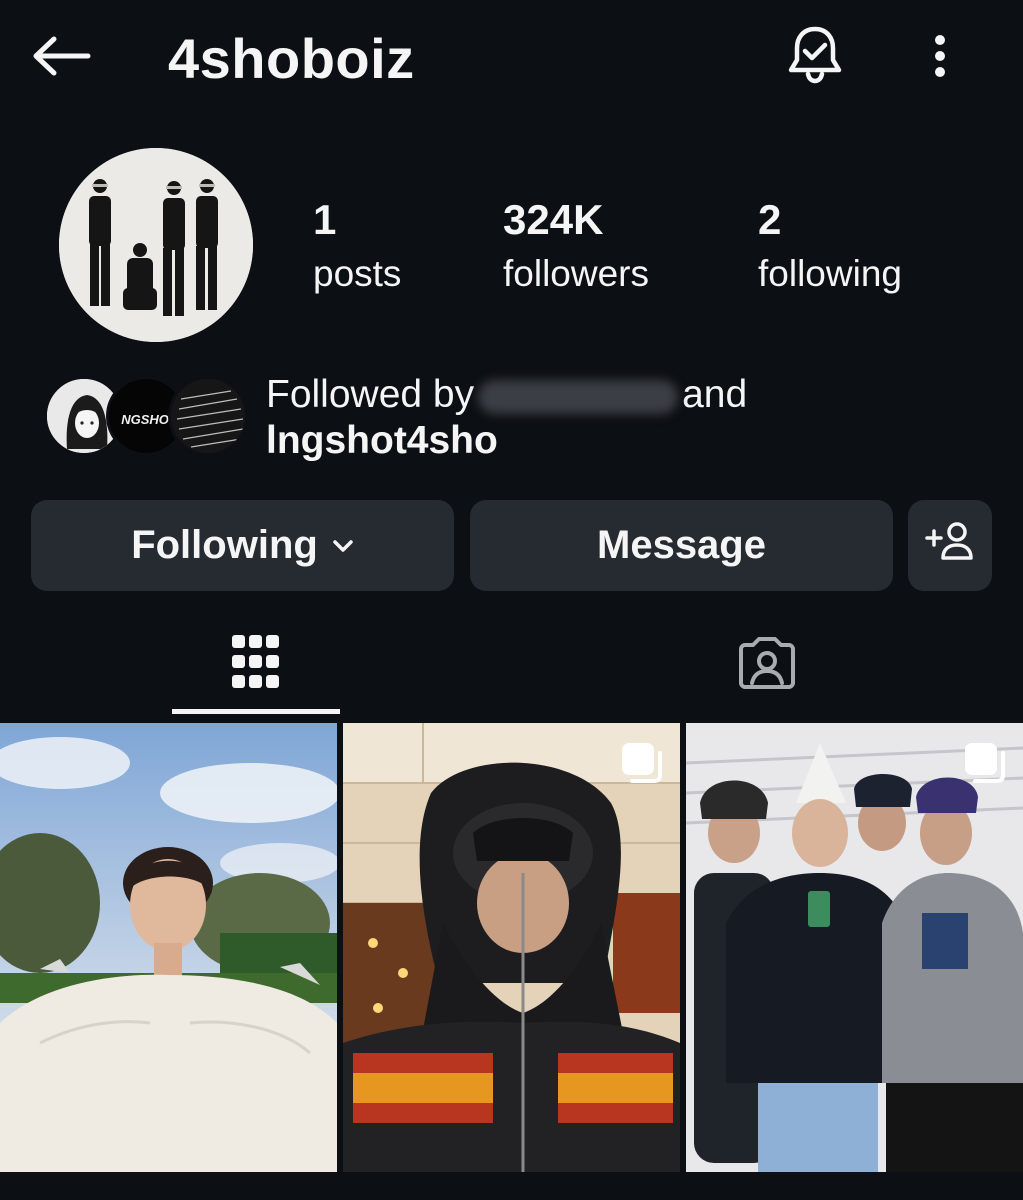  Describe the element at coordinates (291, 58) in the screenshot. I see `profile-username: 4shoboiz` at that location.